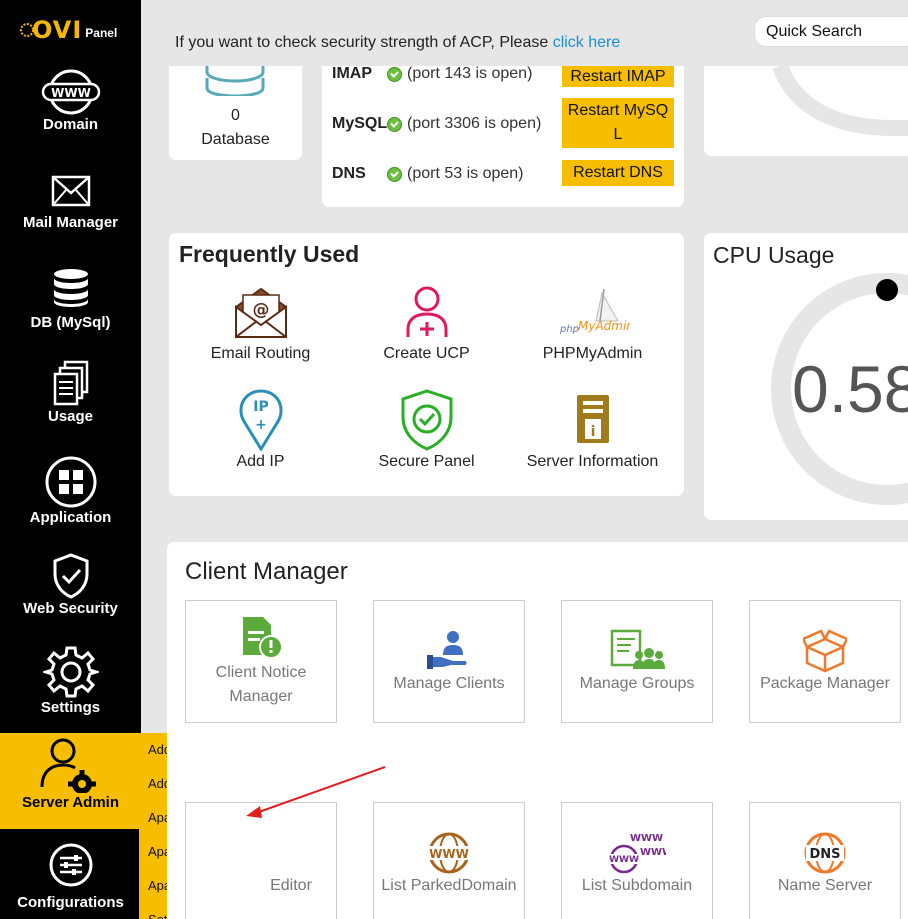  I want to click on dns-globe-icon: DNS, so click(825, 853).